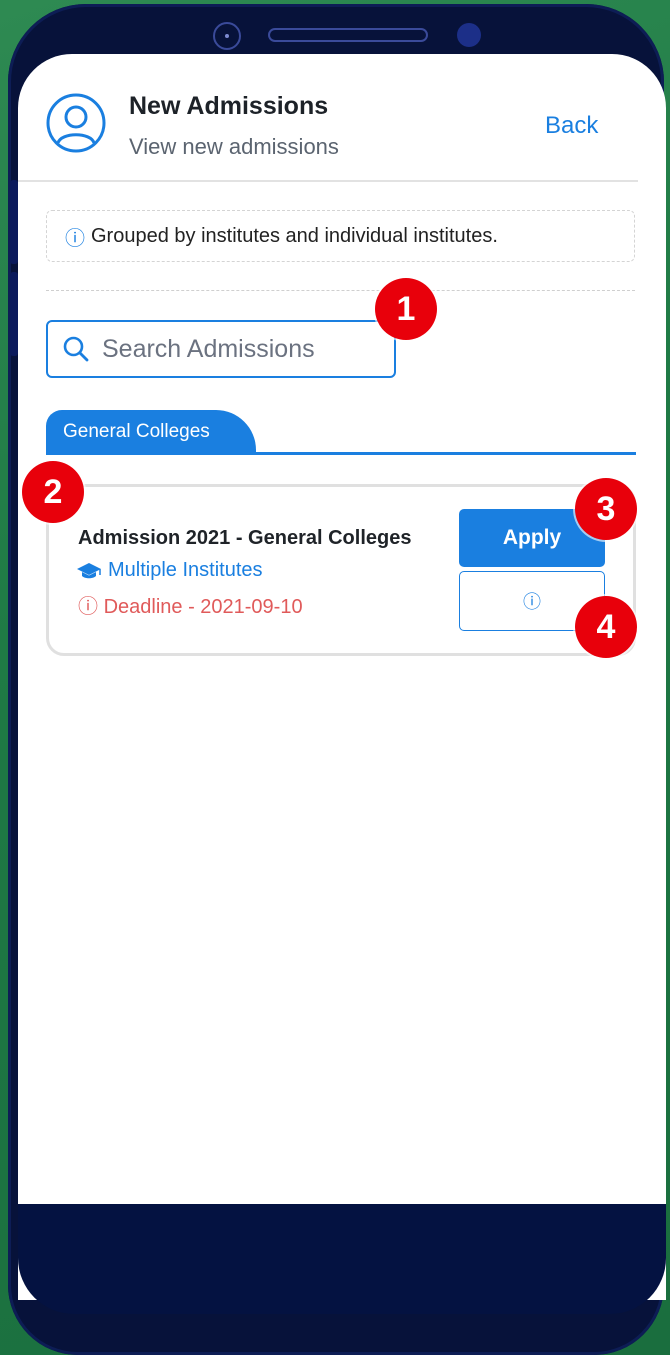  What do you see at coordinates (469, 35) in the screenshot?
I see `sensor-dot` at bounding box center [469, 35].